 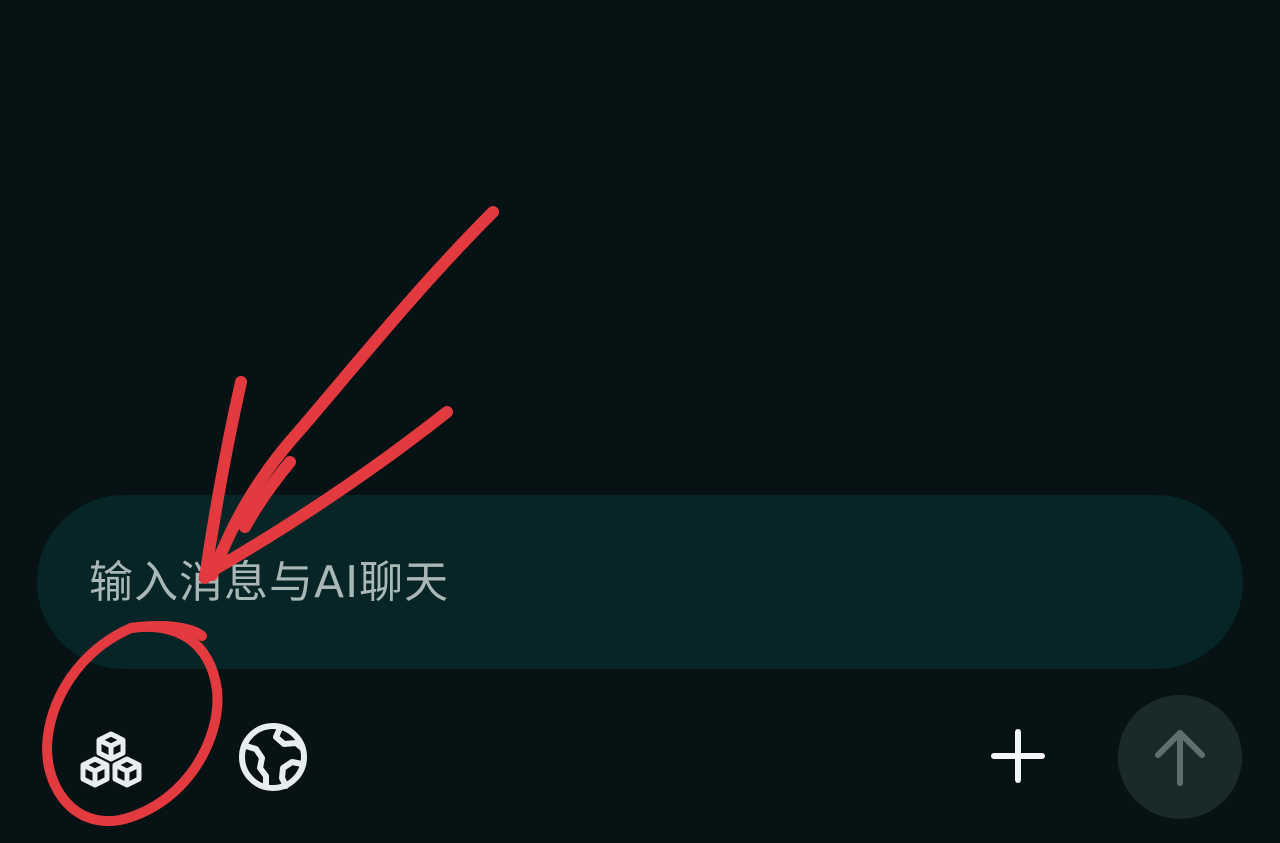 I want to click on cubes-icon, so click(x=111, y=759).